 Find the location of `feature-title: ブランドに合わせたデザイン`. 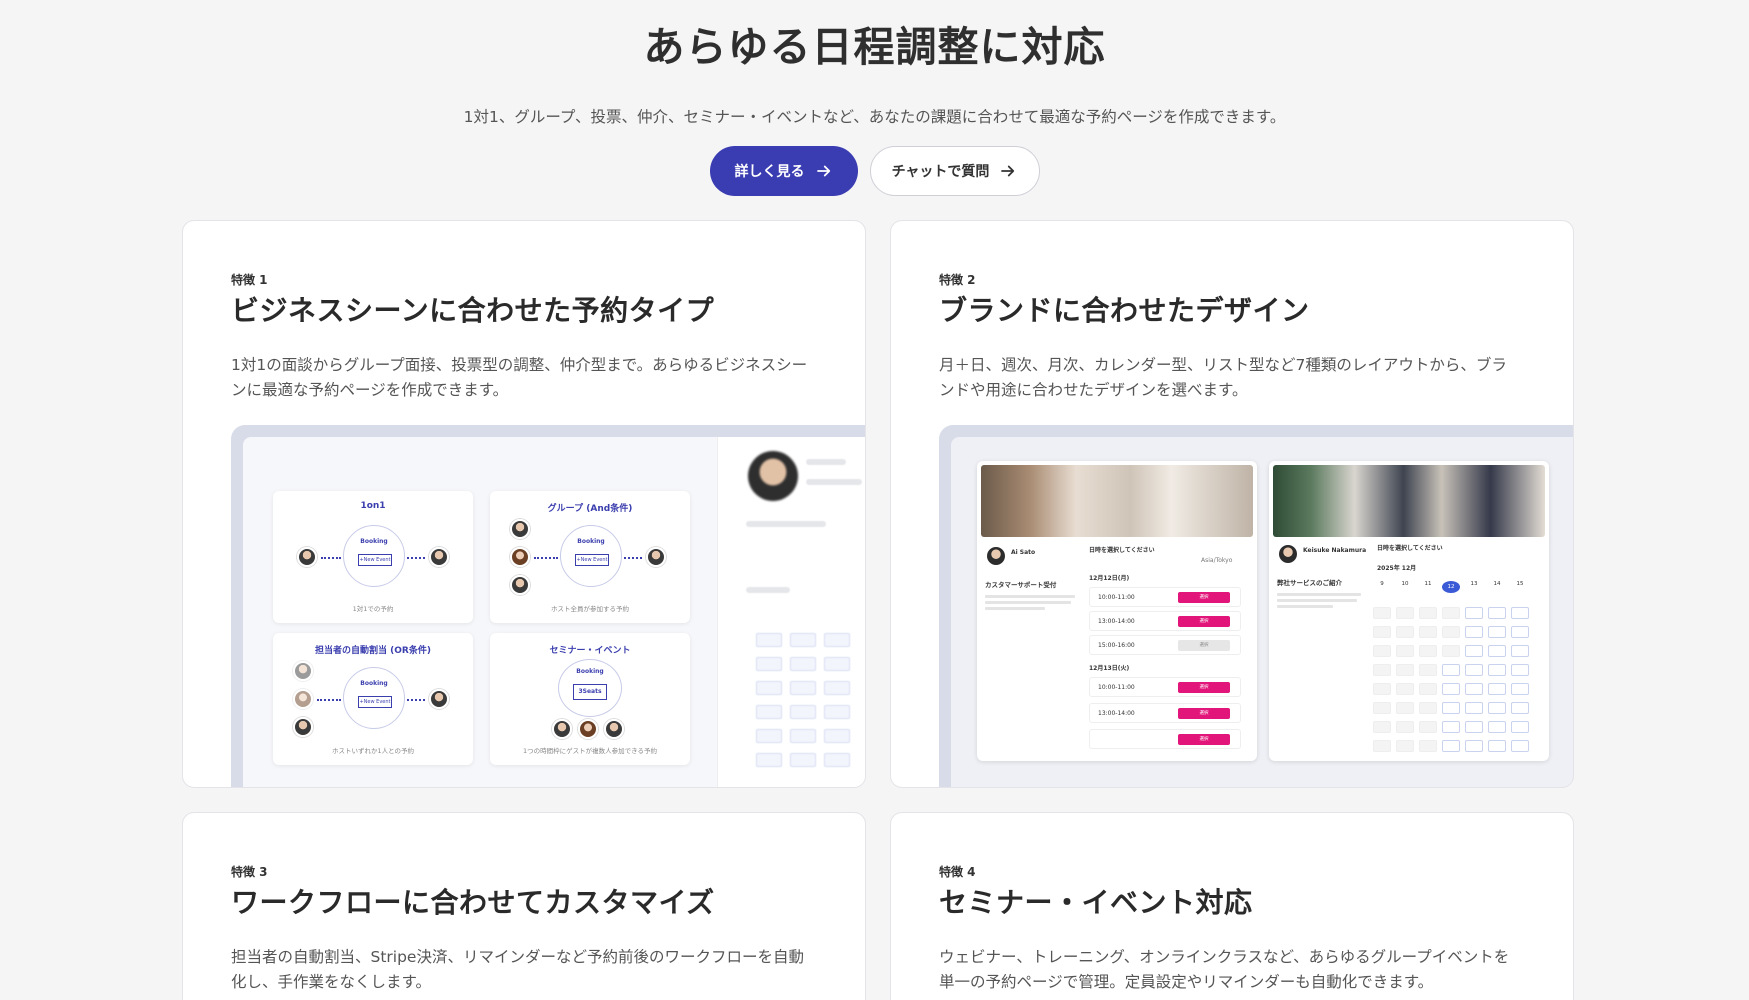

feature-title: ブランドに合わせたデザイン is located at coordinates (1124, 310).